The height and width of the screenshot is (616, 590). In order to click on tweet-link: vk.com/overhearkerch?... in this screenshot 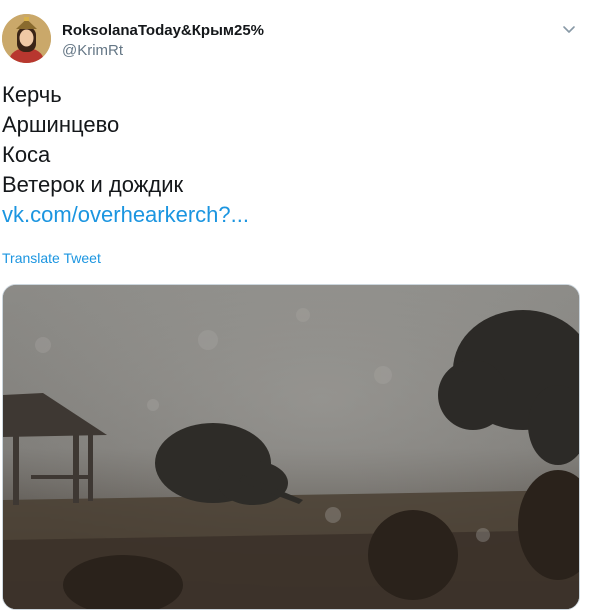, I will do `click(125, 214)`.